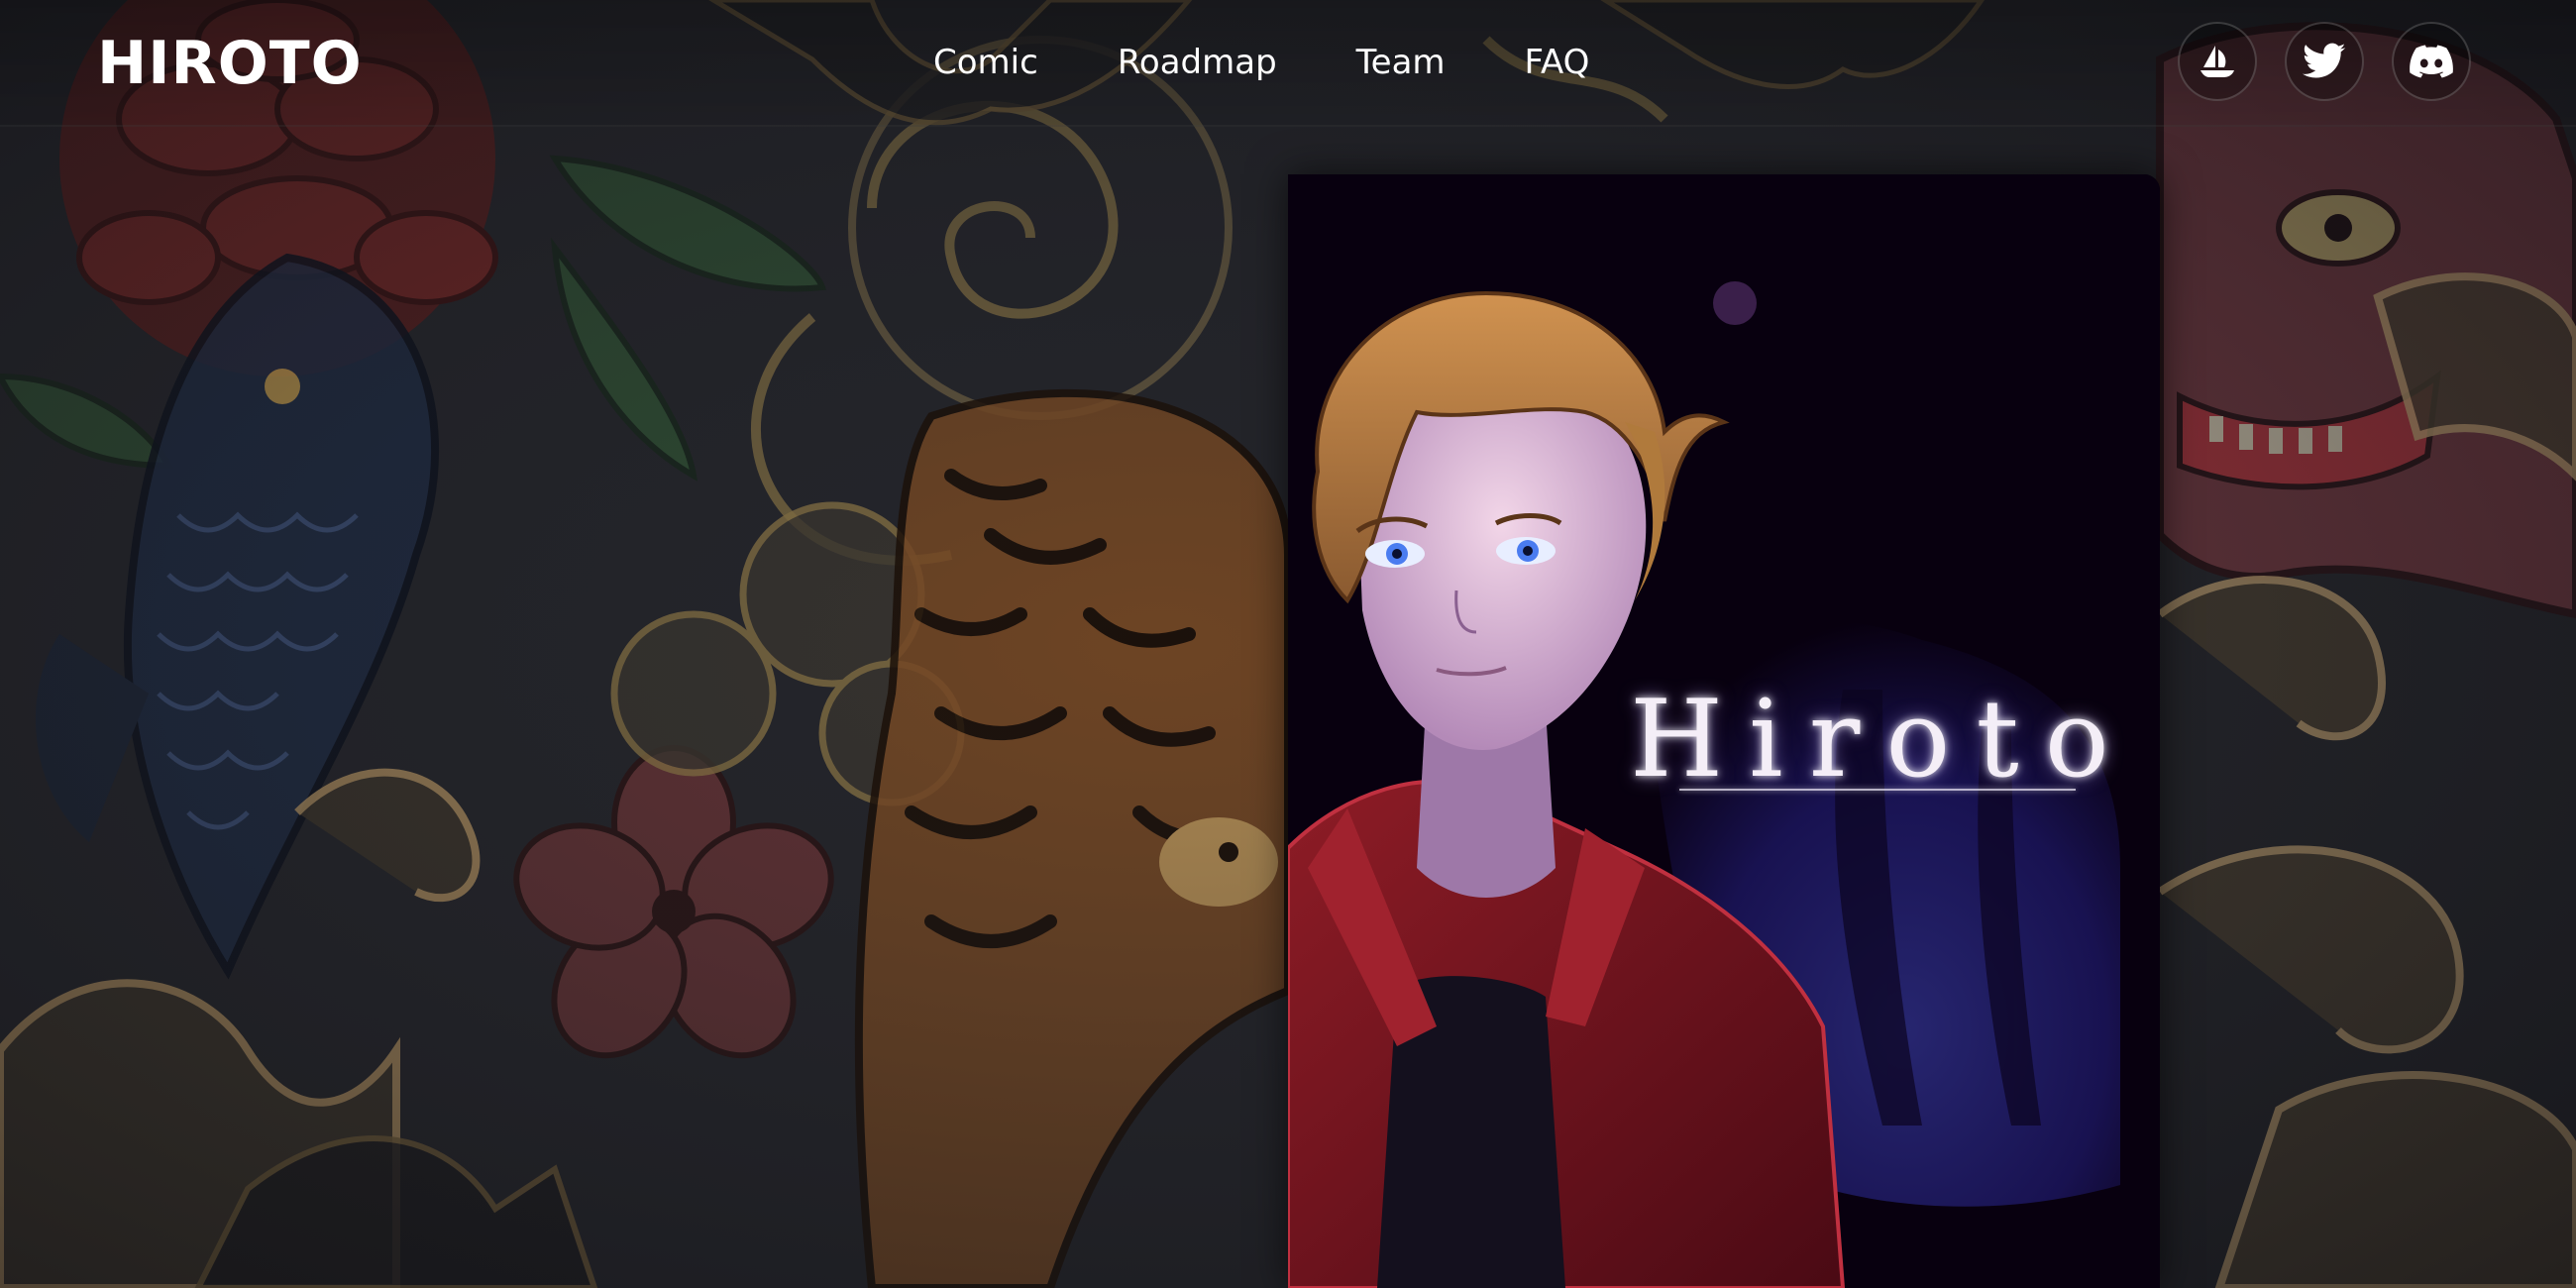 This screenshot has width=2576, height=1288. Describe the element at coordinates (1401, 62) in the screenshot. I see `nav-link-team: Team` at that location.